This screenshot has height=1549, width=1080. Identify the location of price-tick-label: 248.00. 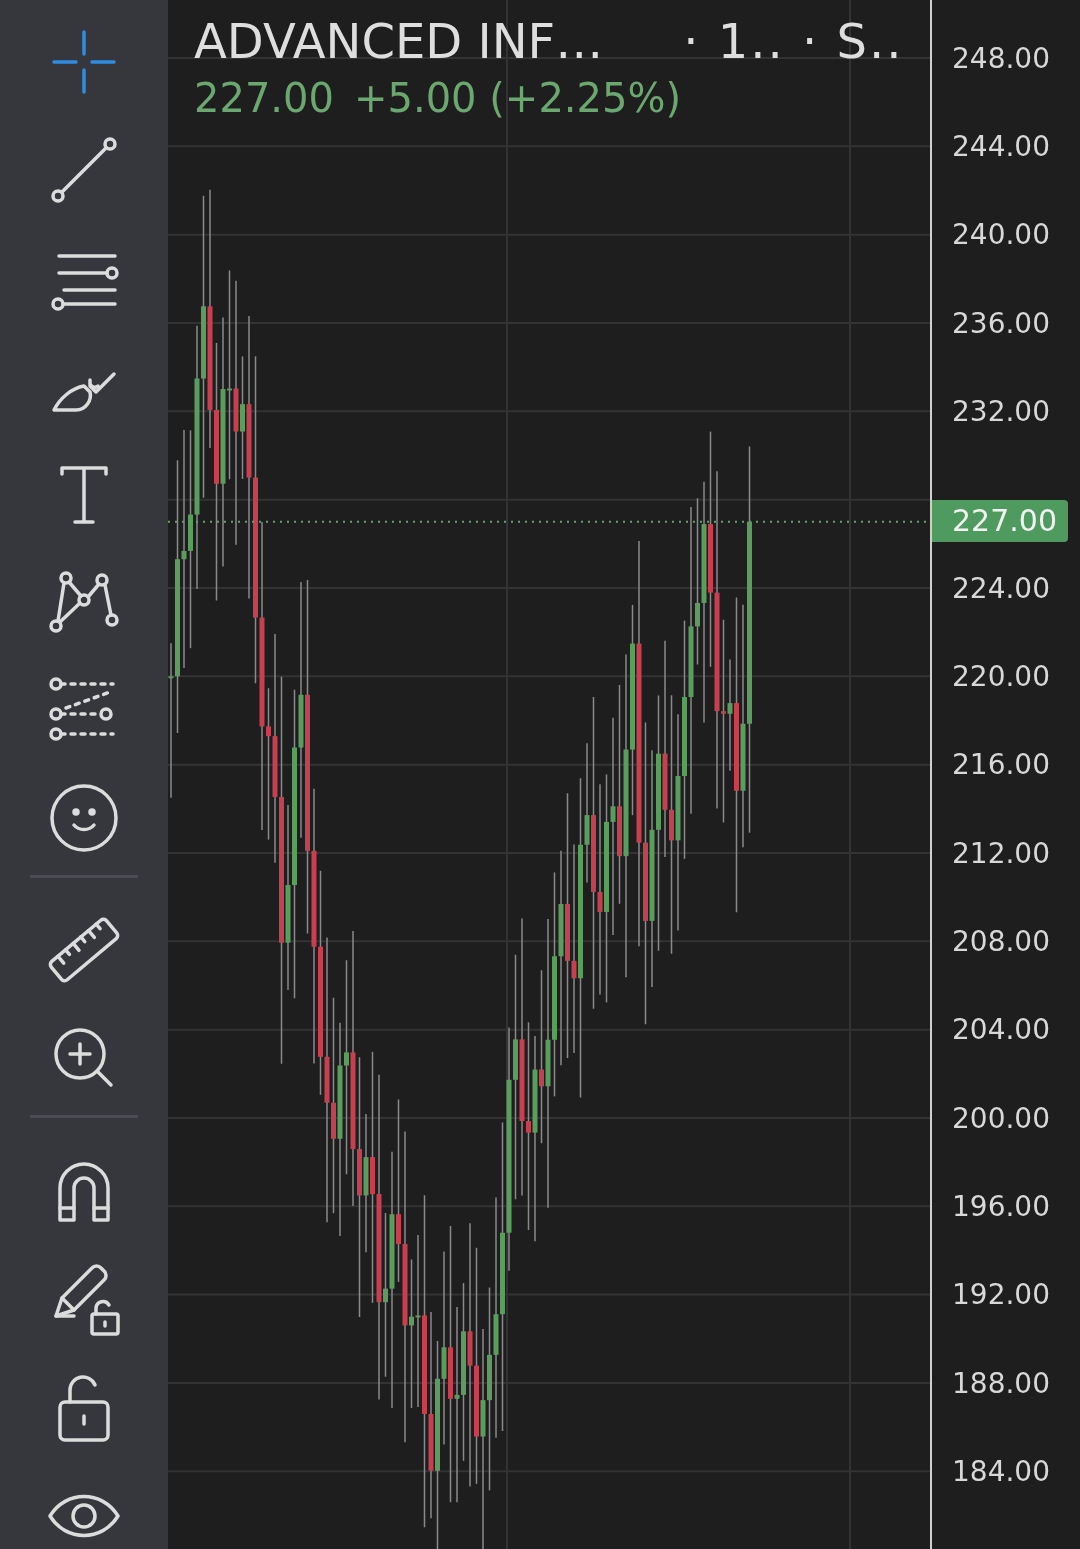
(1001, 58).